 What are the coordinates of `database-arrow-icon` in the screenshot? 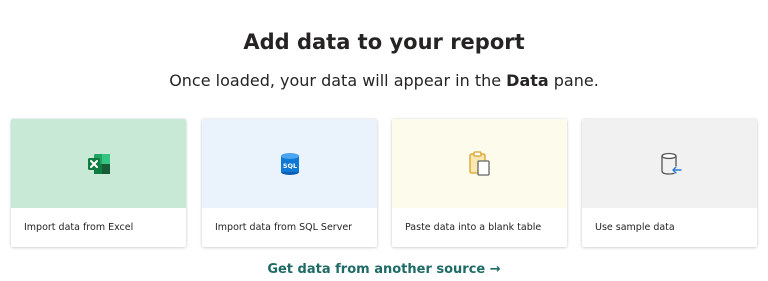 It's located at (671, 163).